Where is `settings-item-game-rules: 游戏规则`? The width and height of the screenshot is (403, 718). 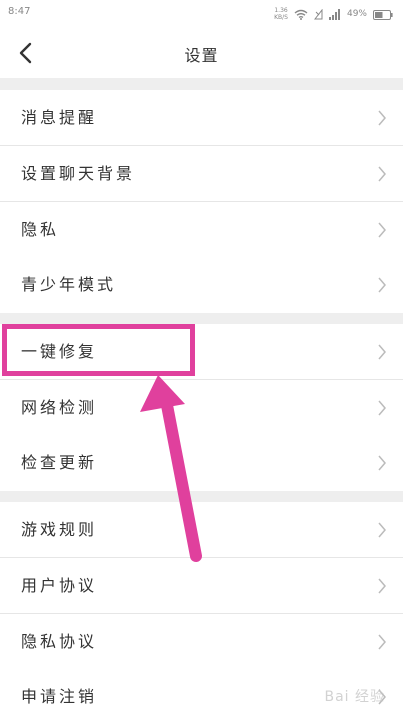
settings-item-game-rules: 游戏规则 is located at coordinates (201, 530).